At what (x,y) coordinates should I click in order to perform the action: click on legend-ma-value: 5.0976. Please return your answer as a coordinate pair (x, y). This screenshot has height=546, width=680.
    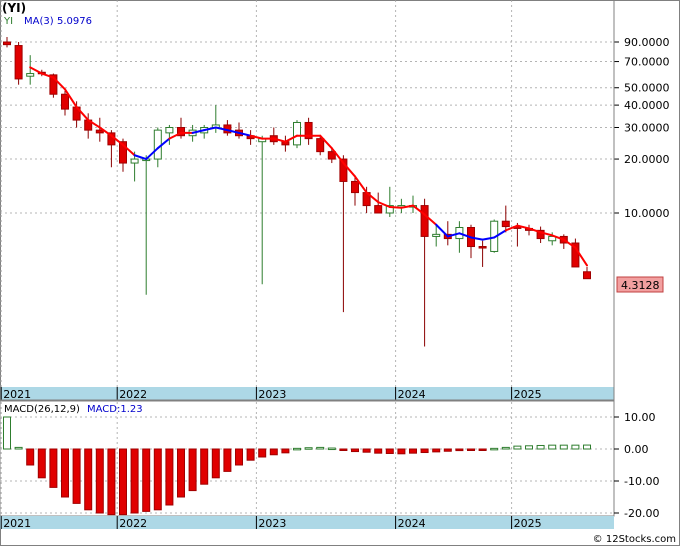
    Looking at the image, I should click on (74, 21).